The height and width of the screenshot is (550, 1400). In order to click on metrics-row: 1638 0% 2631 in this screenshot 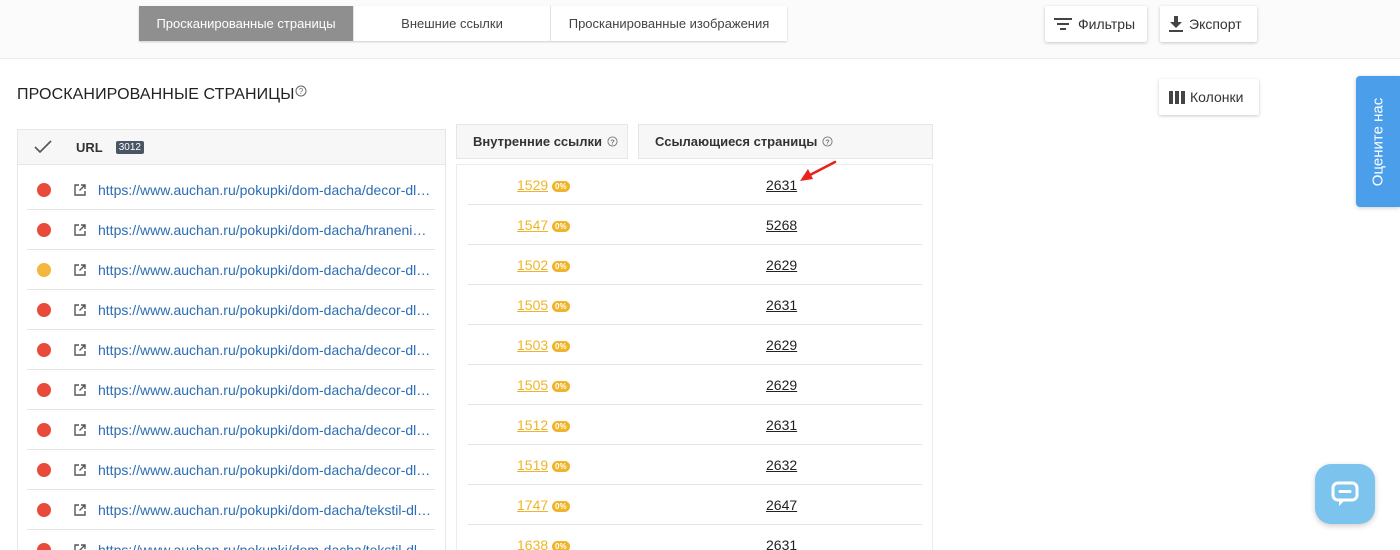, I will do `click(695, 537)`.